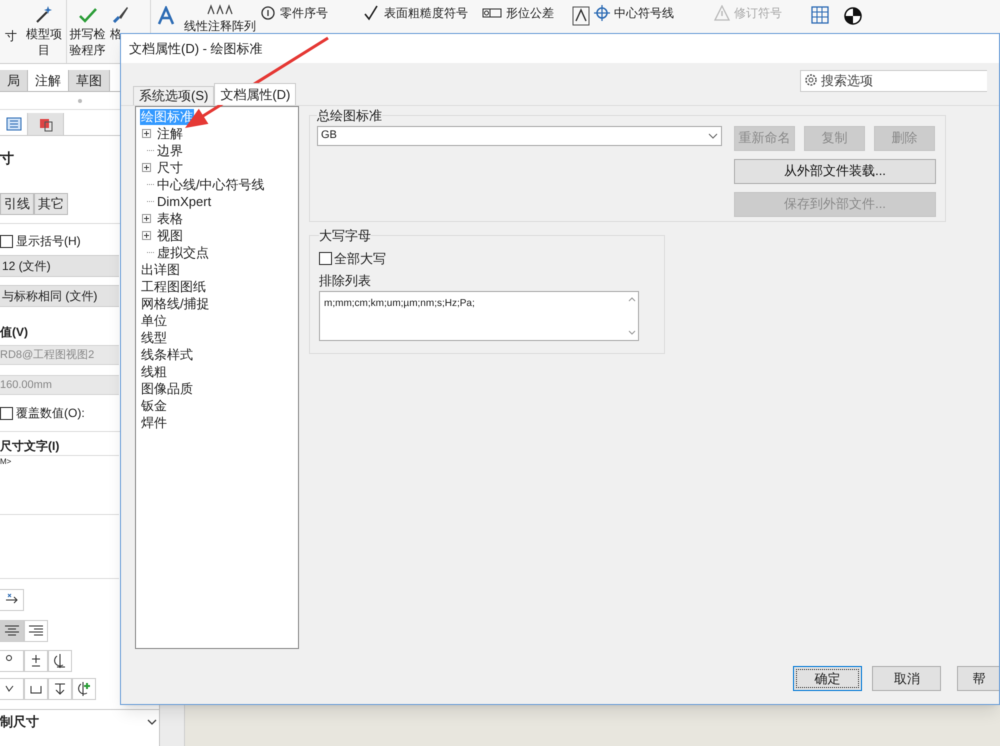  I want to click on toolbar-button: 格, so click(116, 34).